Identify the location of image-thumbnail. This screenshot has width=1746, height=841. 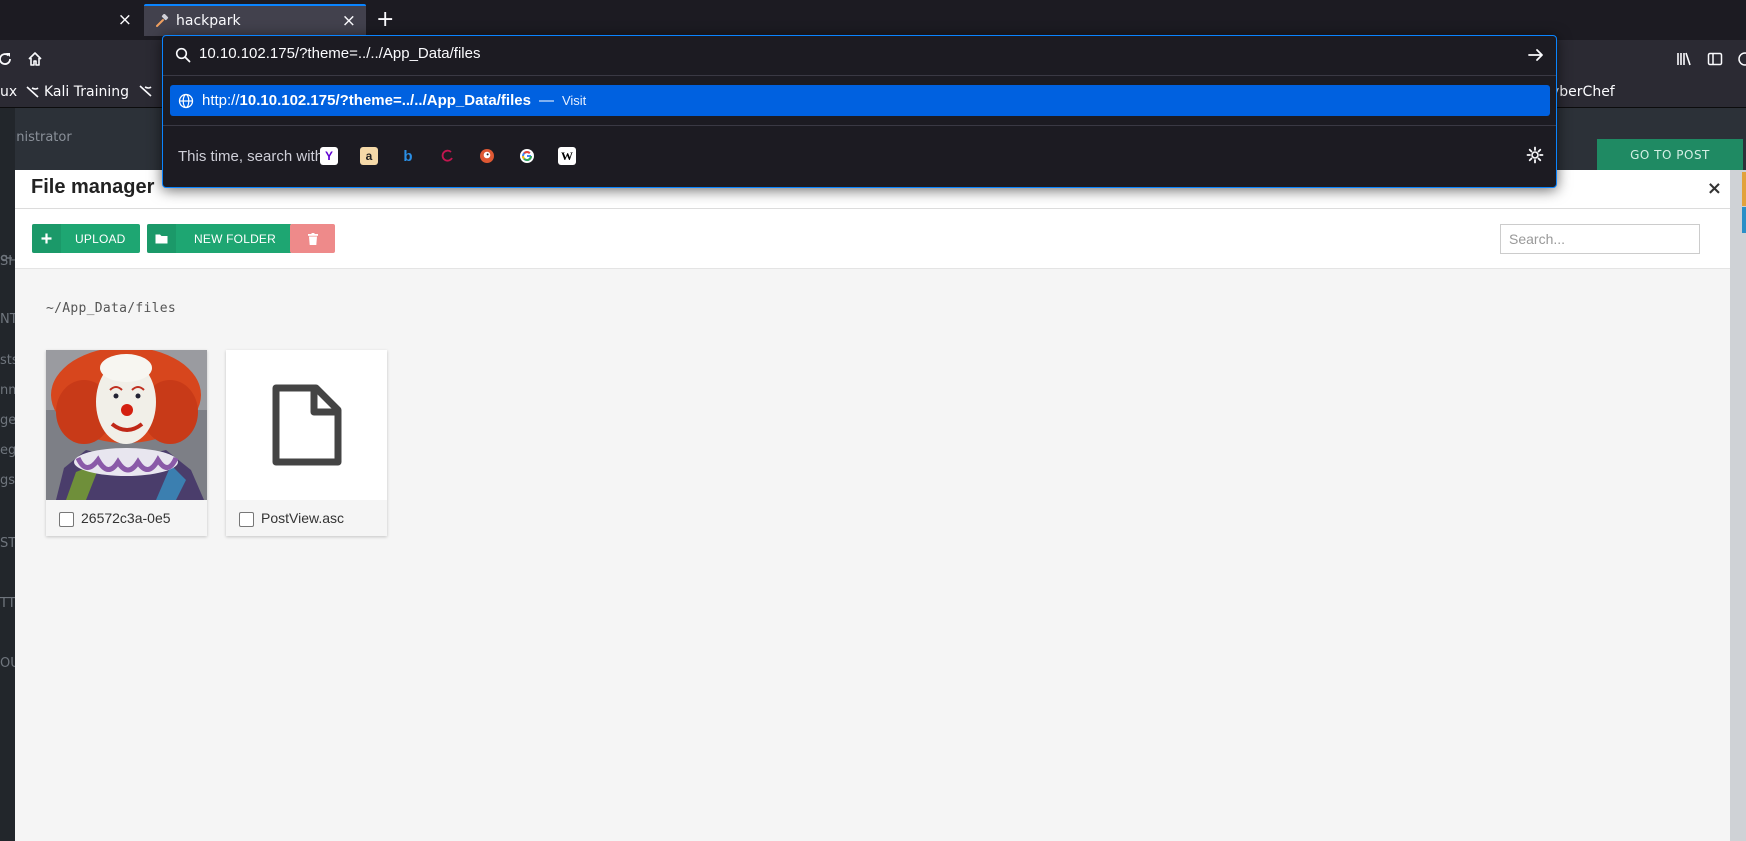
(126, 425).